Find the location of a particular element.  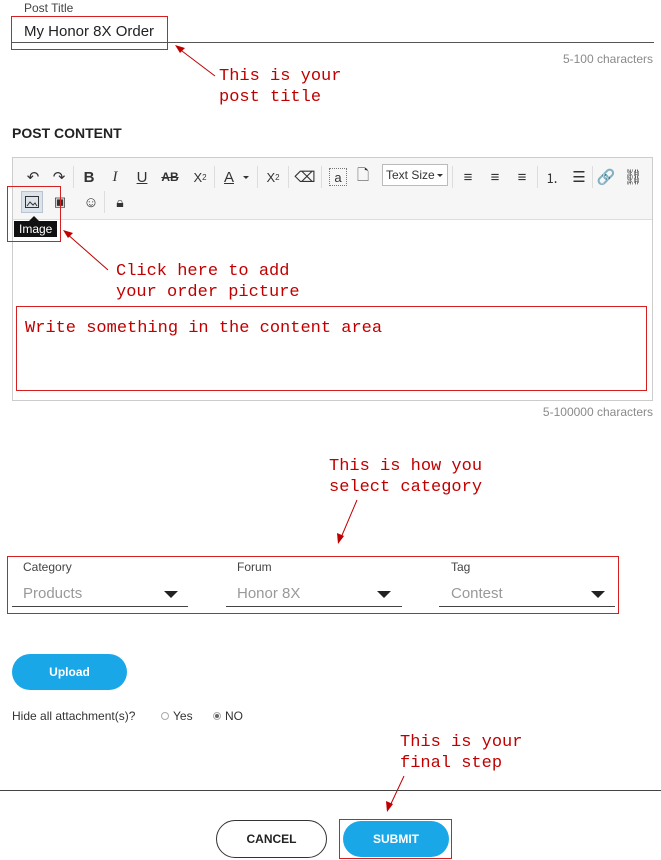

eraser-icon: ⌫ is located at coordinates (305, 177).